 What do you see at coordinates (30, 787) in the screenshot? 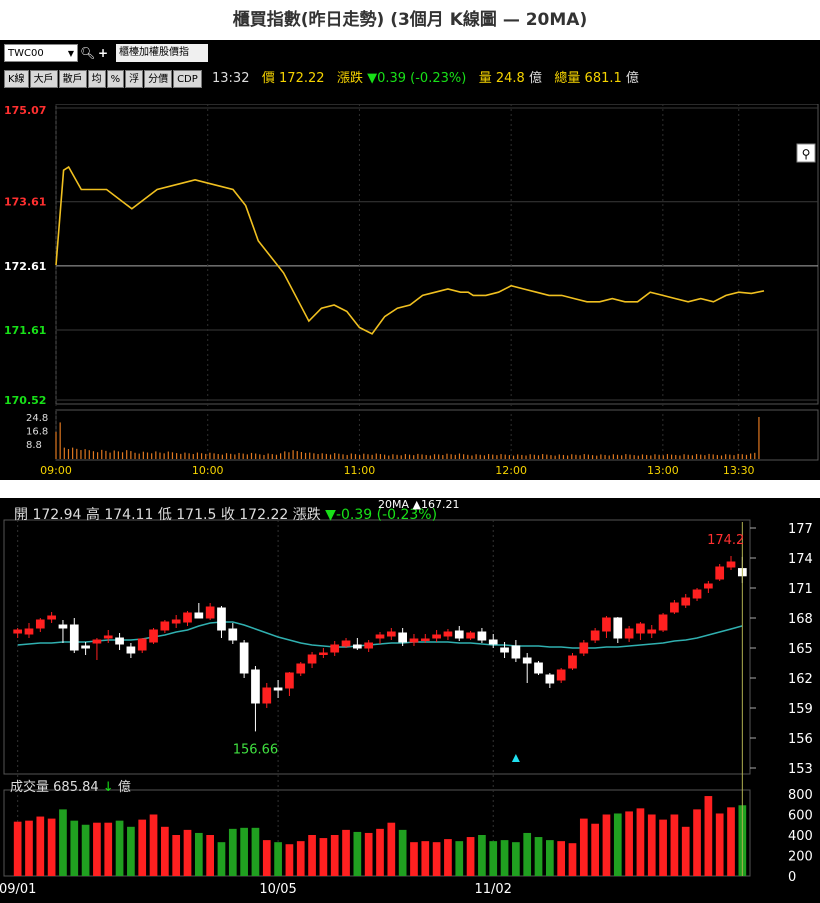
I see `kline-volume-label: 成交量` at bounding box center [30, 787].